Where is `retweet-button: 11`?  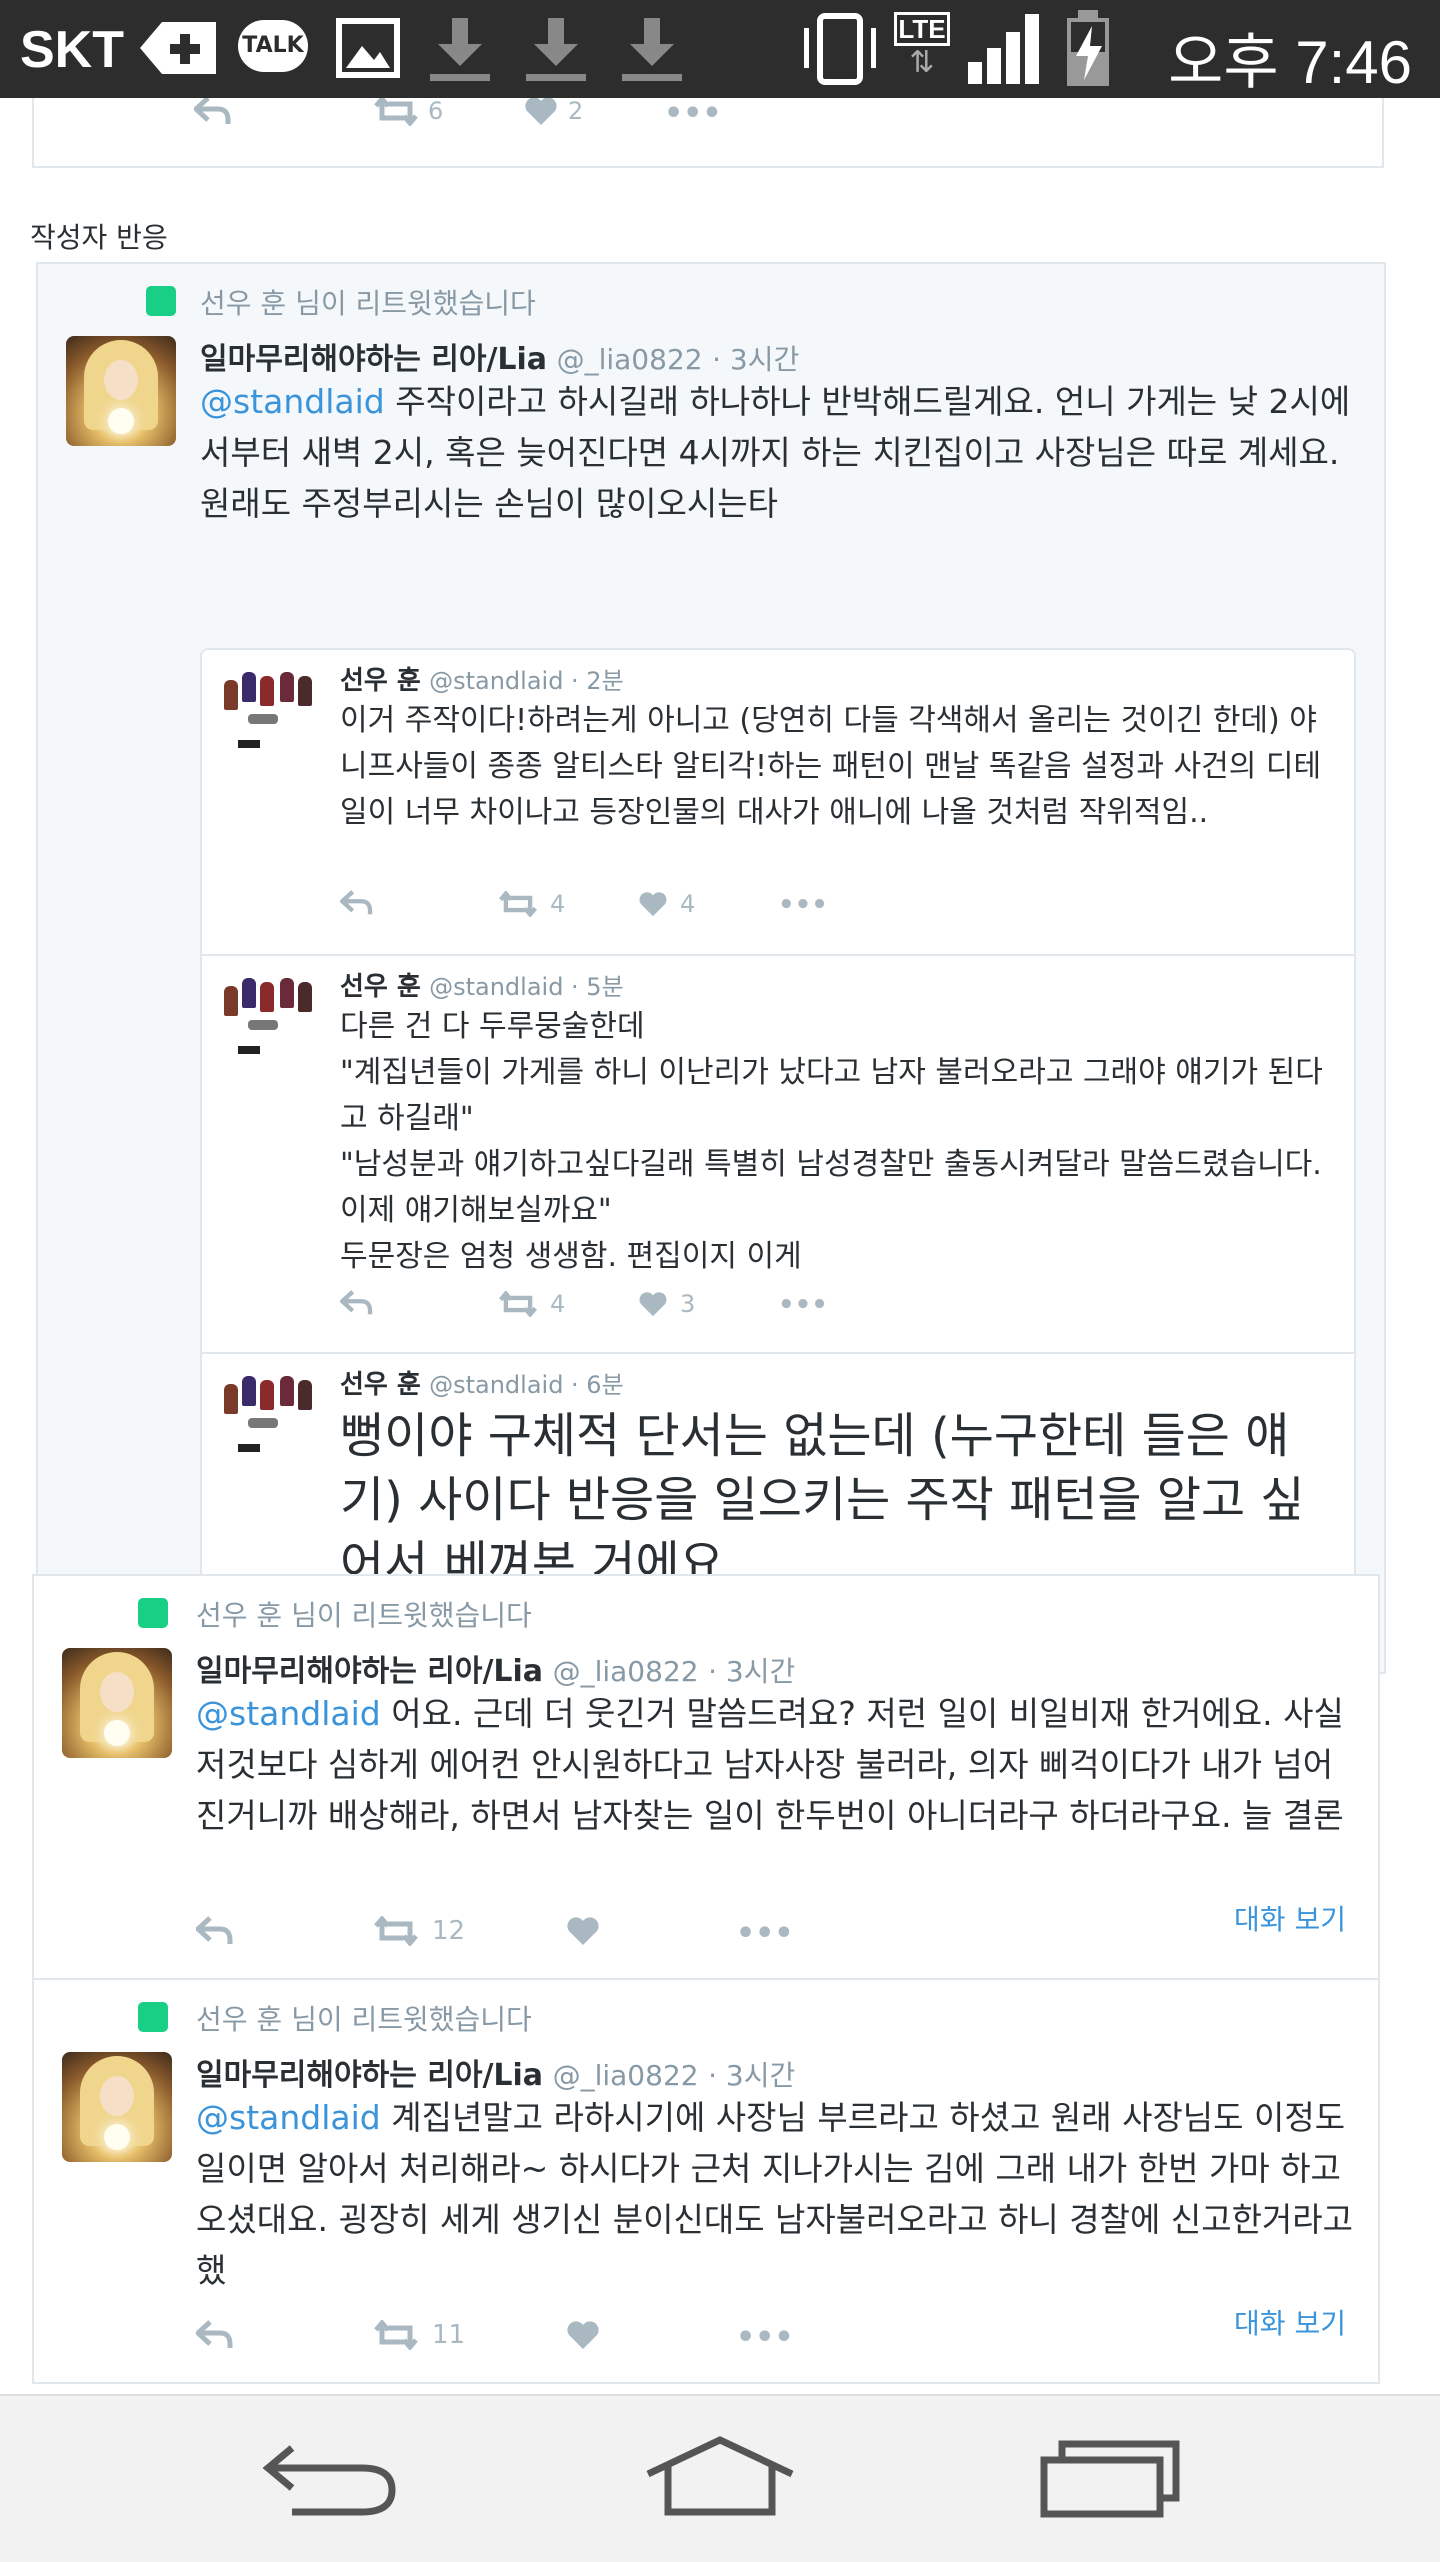
retweet-button: 11 is located at coordinates (419, 2335).